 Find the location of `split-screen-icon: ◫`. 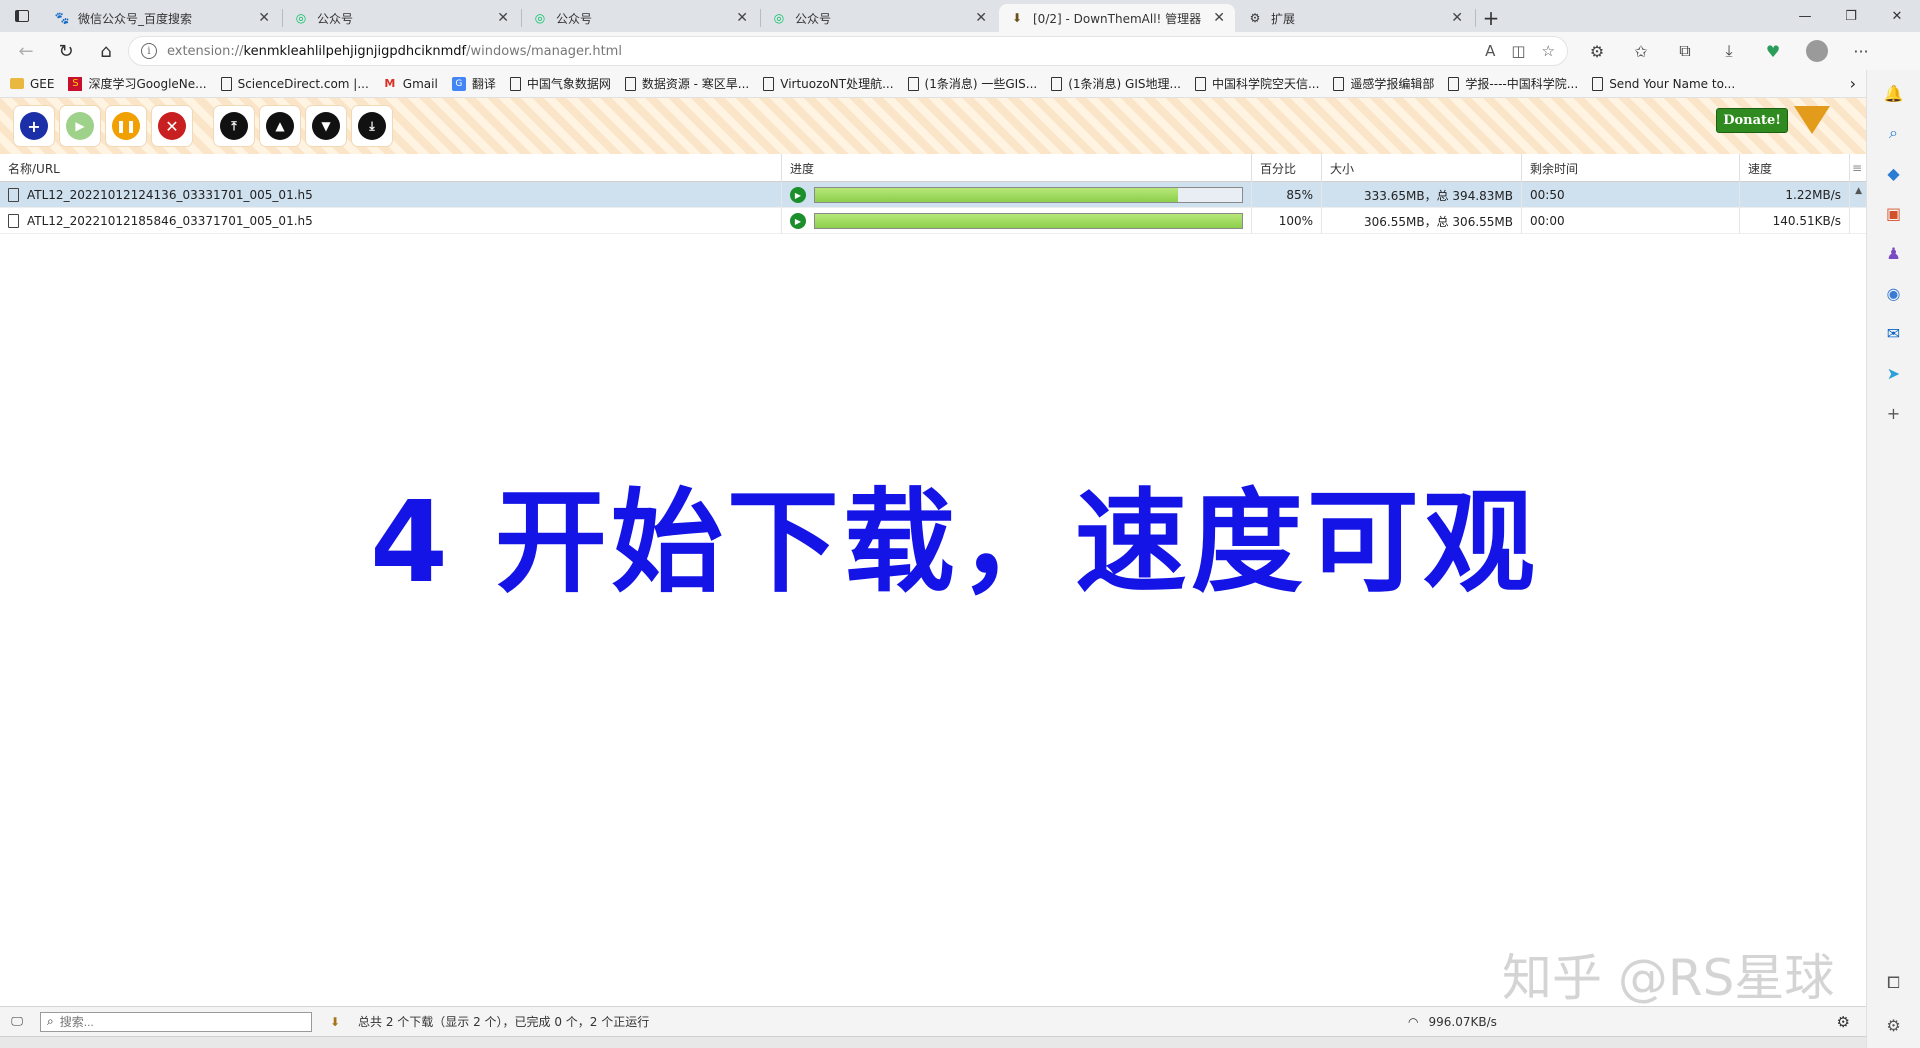

split-screen-icon: ◫ is located at coordinates (1518, 51).